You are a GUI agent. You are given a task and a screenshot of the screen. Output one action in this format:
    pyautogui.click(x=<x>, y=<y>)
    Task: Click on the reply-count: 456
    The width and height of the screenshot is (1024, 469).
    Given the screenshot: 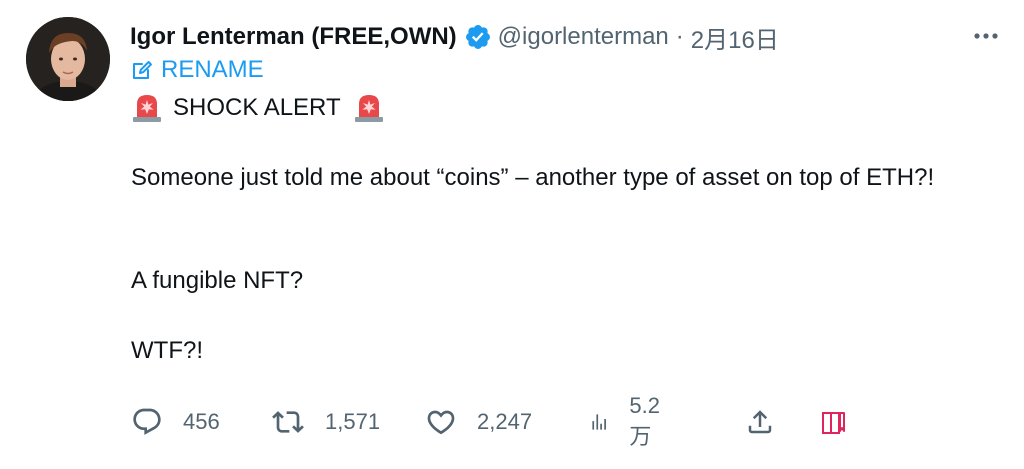 What is the action you would take?
    pyautogui.click(x=201, y=421)
    